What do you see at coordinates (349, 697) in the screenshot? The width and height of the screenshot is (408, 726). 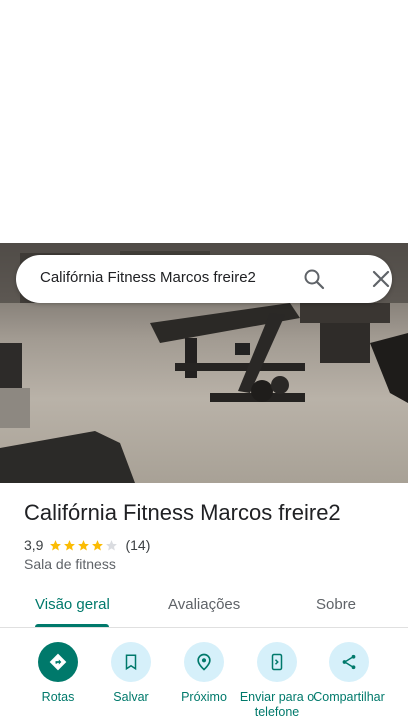 I see `share-label: Compartilhar` at bounding box center [349, 697].